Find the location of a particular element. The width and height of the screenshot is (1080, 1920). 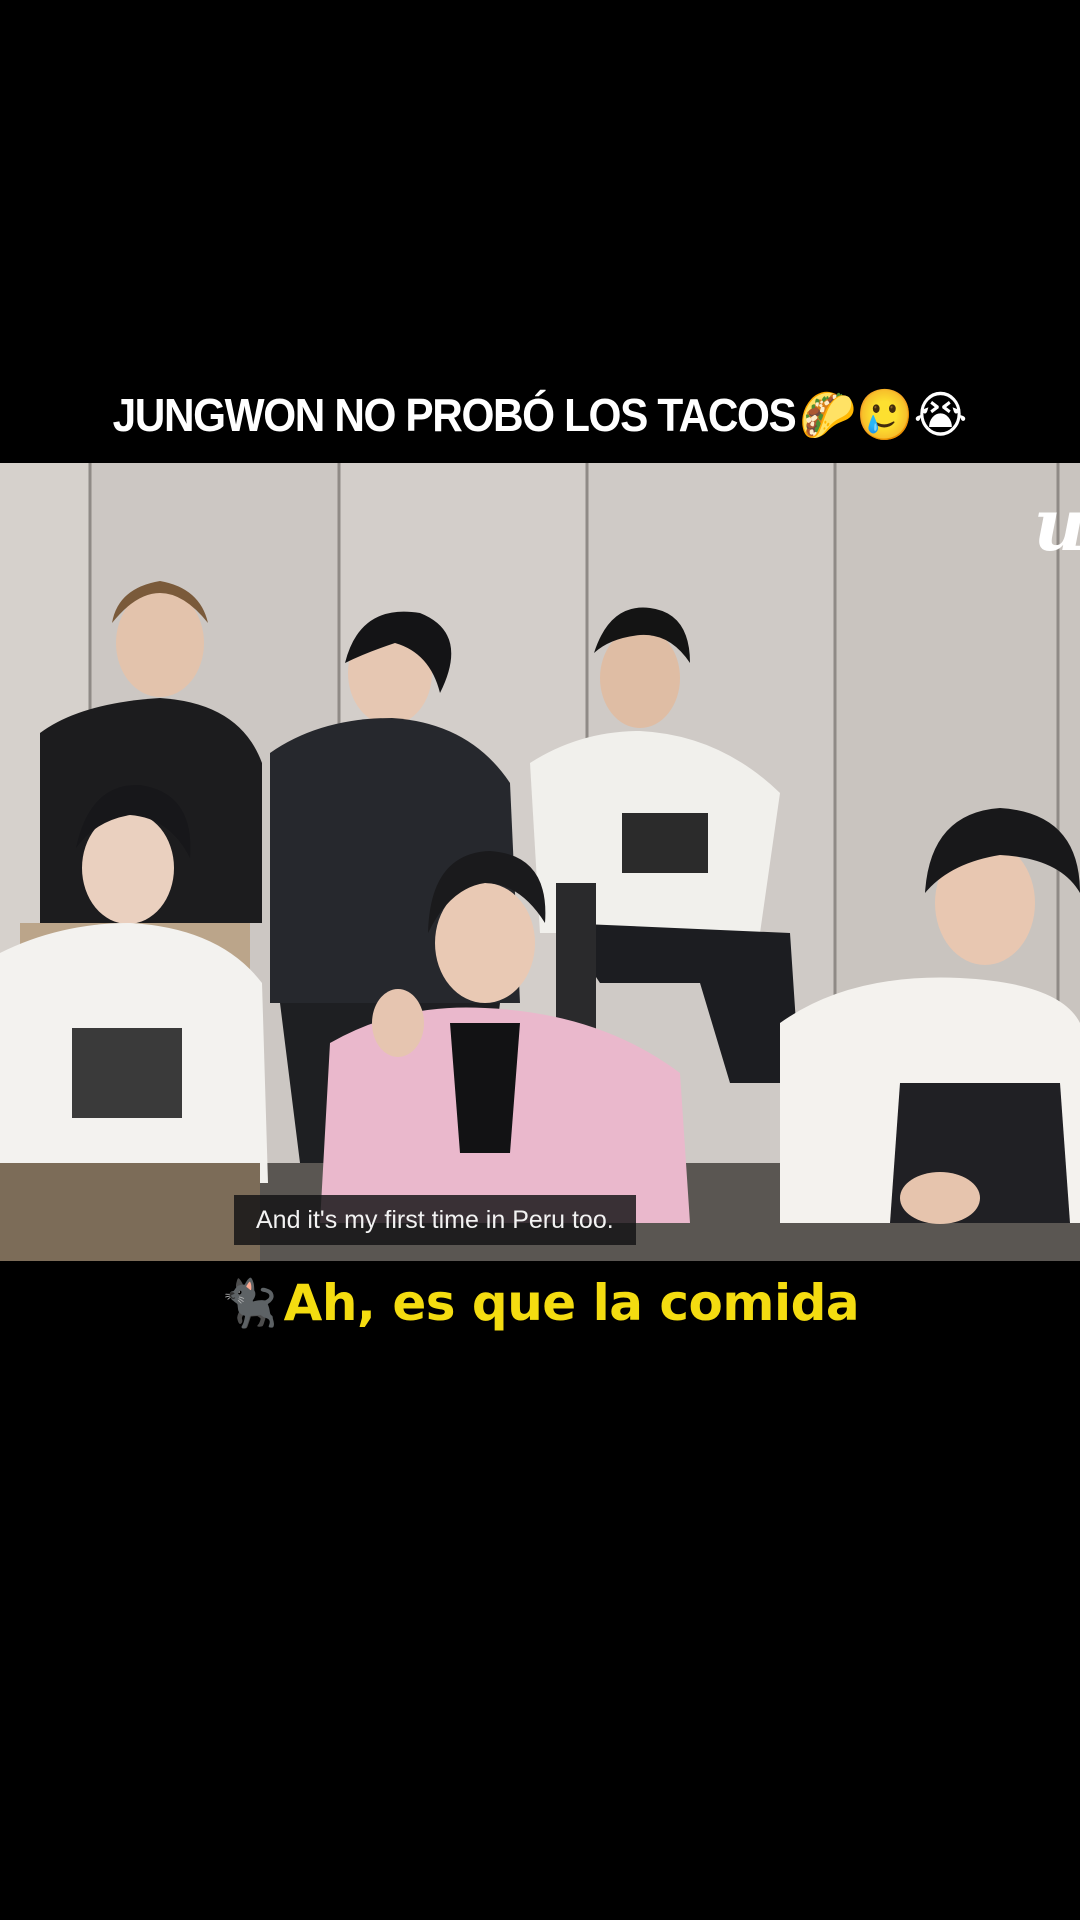

translated-subtitle: 🐈‍⬛ Ah, es que la comida is located at coordinates (540, 1303).